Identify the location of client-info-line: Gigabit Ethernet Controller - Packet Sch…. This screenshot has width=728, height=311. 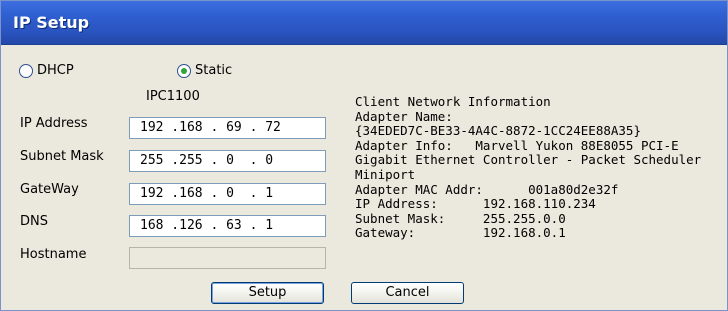
(528, 160).